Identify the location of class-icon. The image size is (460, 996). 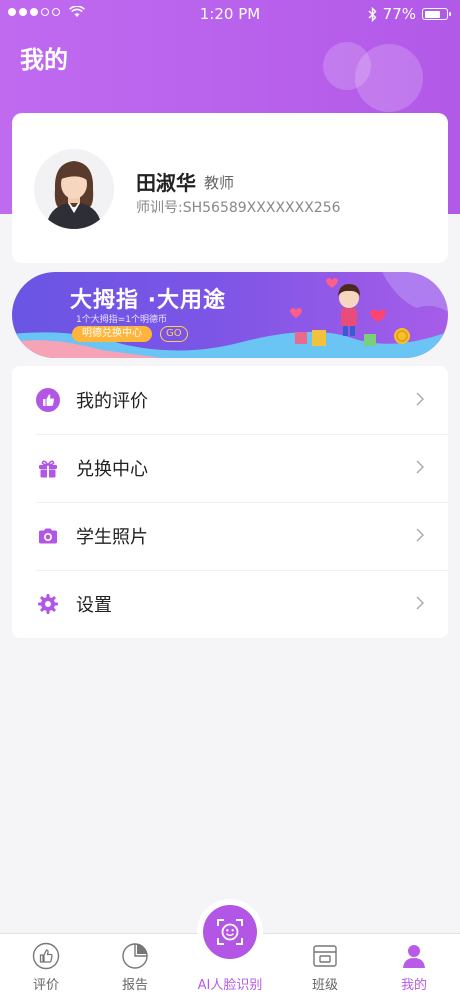
(325, 956).